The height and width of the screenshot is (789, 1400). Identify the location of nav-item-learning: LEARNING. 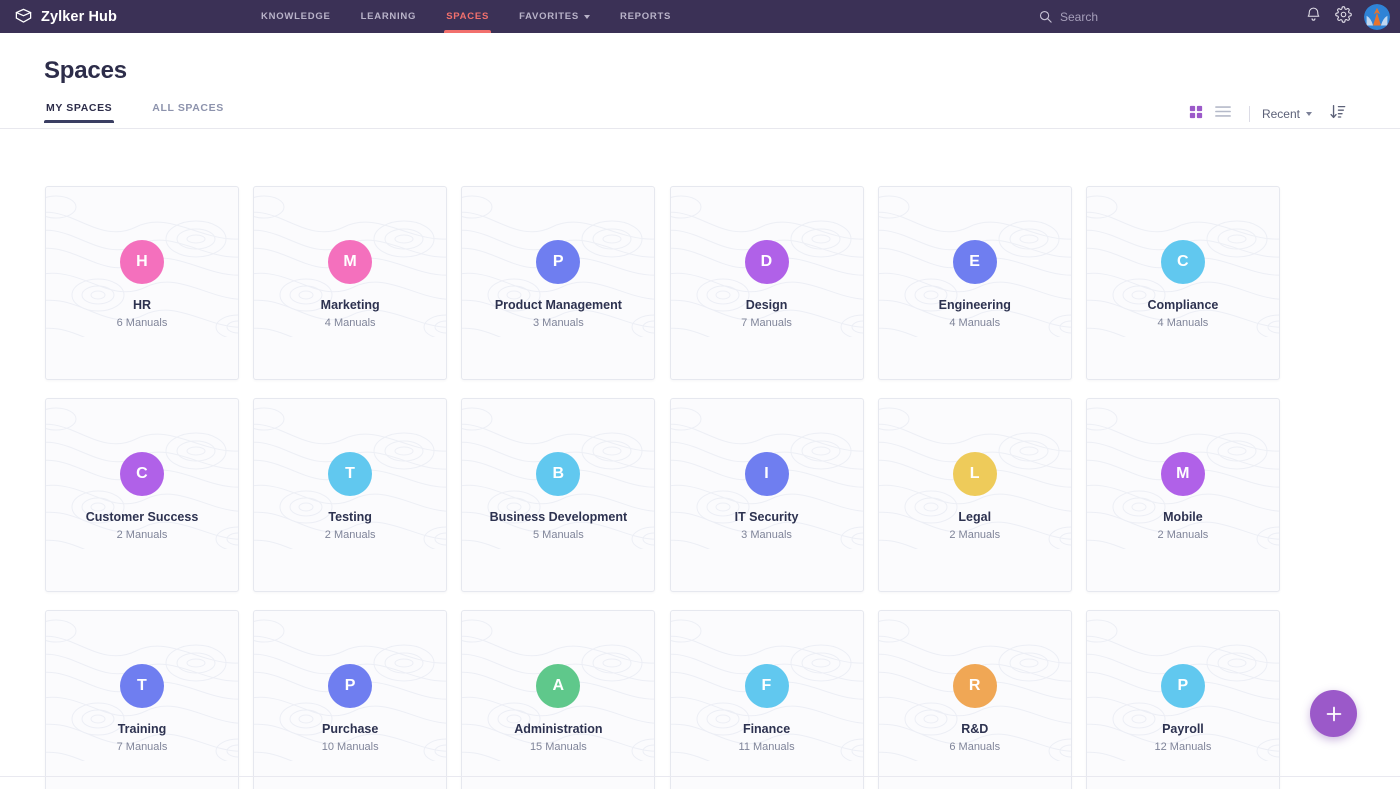
(389, 16).